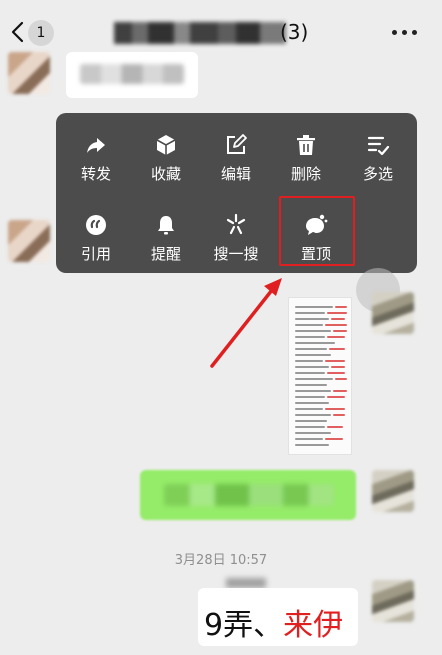  I want to click on menu-item-forward: 转发, so click(96, 163).